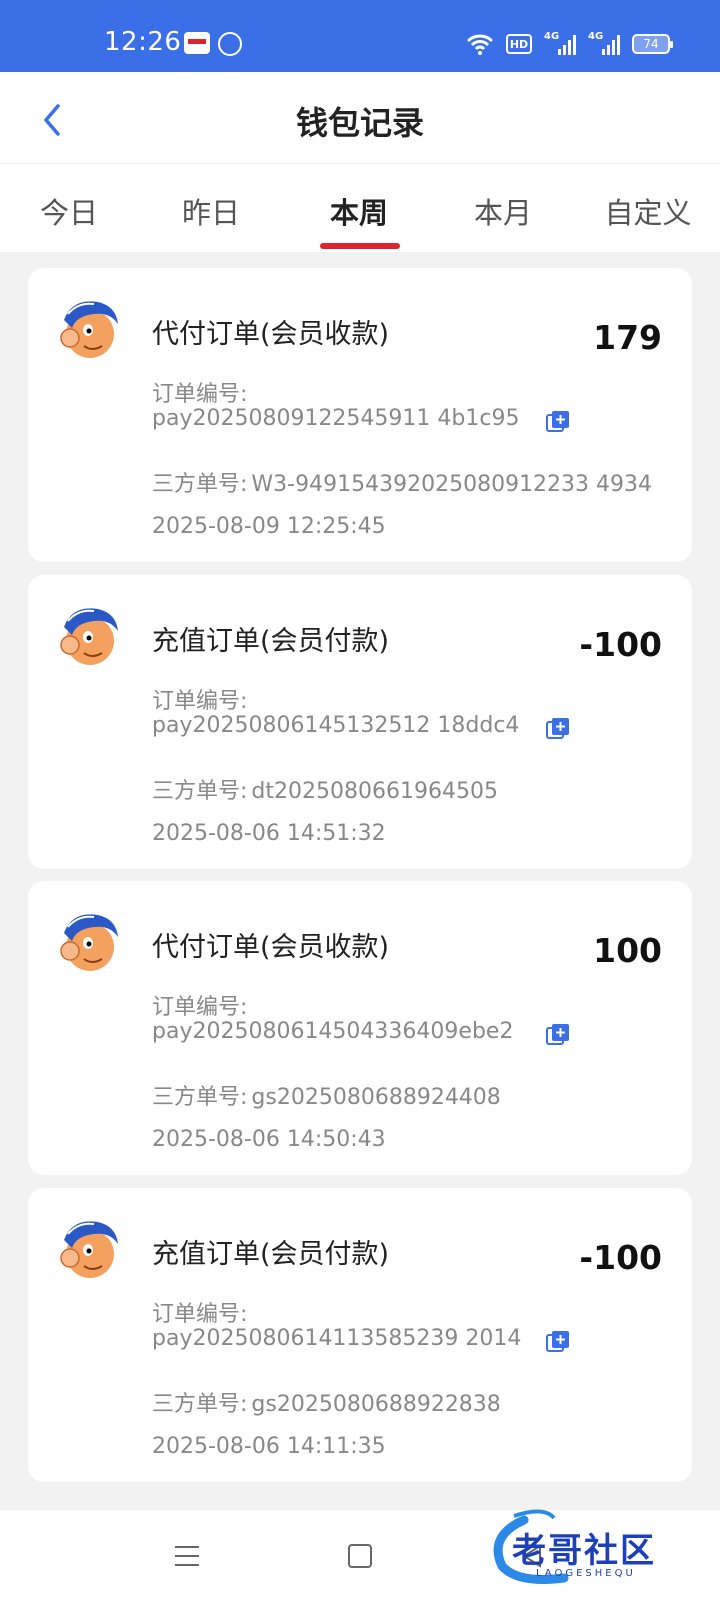  I want to click on order-number-value: pay2025080614113585239 2014, so click(337, 1338).